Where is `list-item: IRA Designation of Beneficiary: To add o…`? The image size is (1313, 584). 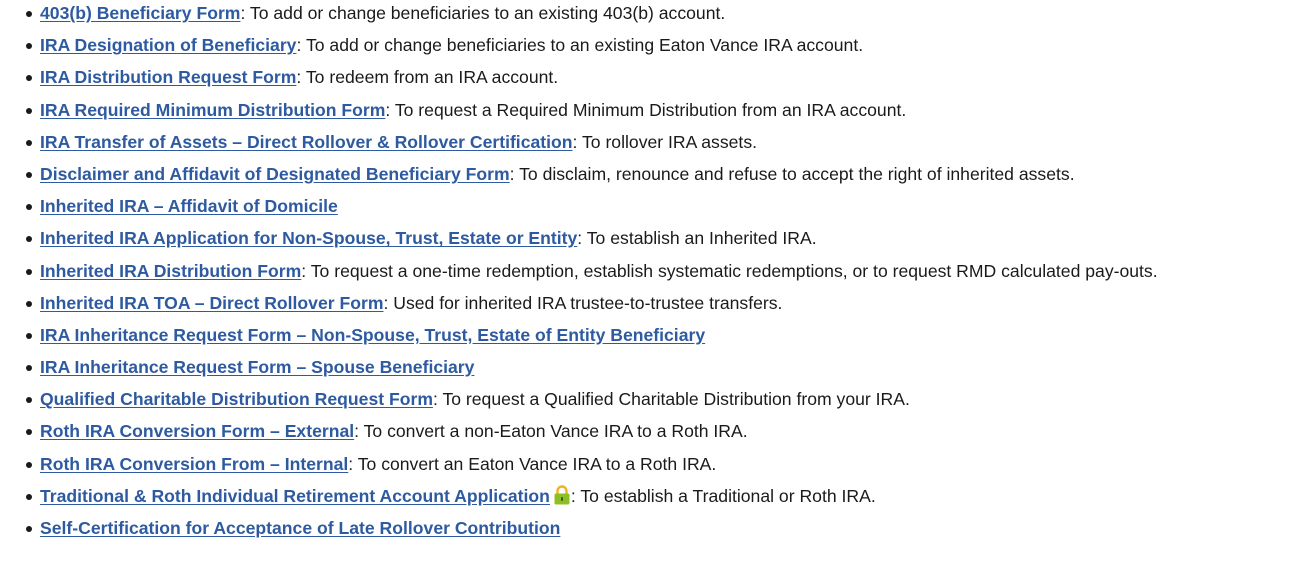 list-item: IRA Designation of Beneficiary: To add o… is located at coordinates (668, 45).